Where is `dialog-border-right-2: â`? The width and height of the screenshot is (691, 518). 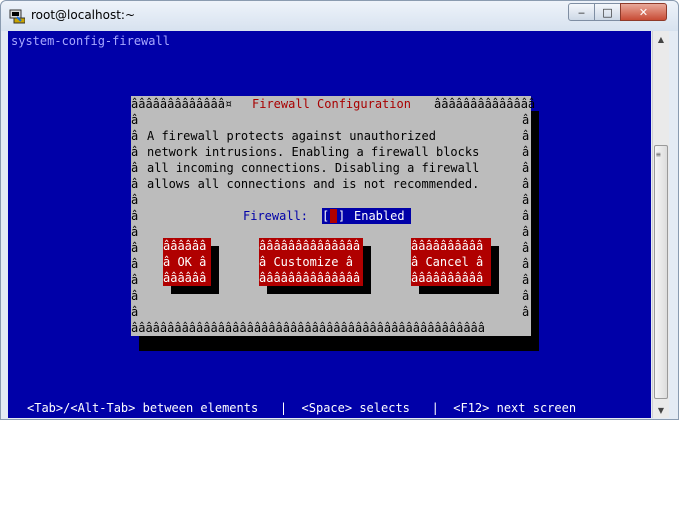 dialog-border-right-2: â is located at coordinates (526, 136).